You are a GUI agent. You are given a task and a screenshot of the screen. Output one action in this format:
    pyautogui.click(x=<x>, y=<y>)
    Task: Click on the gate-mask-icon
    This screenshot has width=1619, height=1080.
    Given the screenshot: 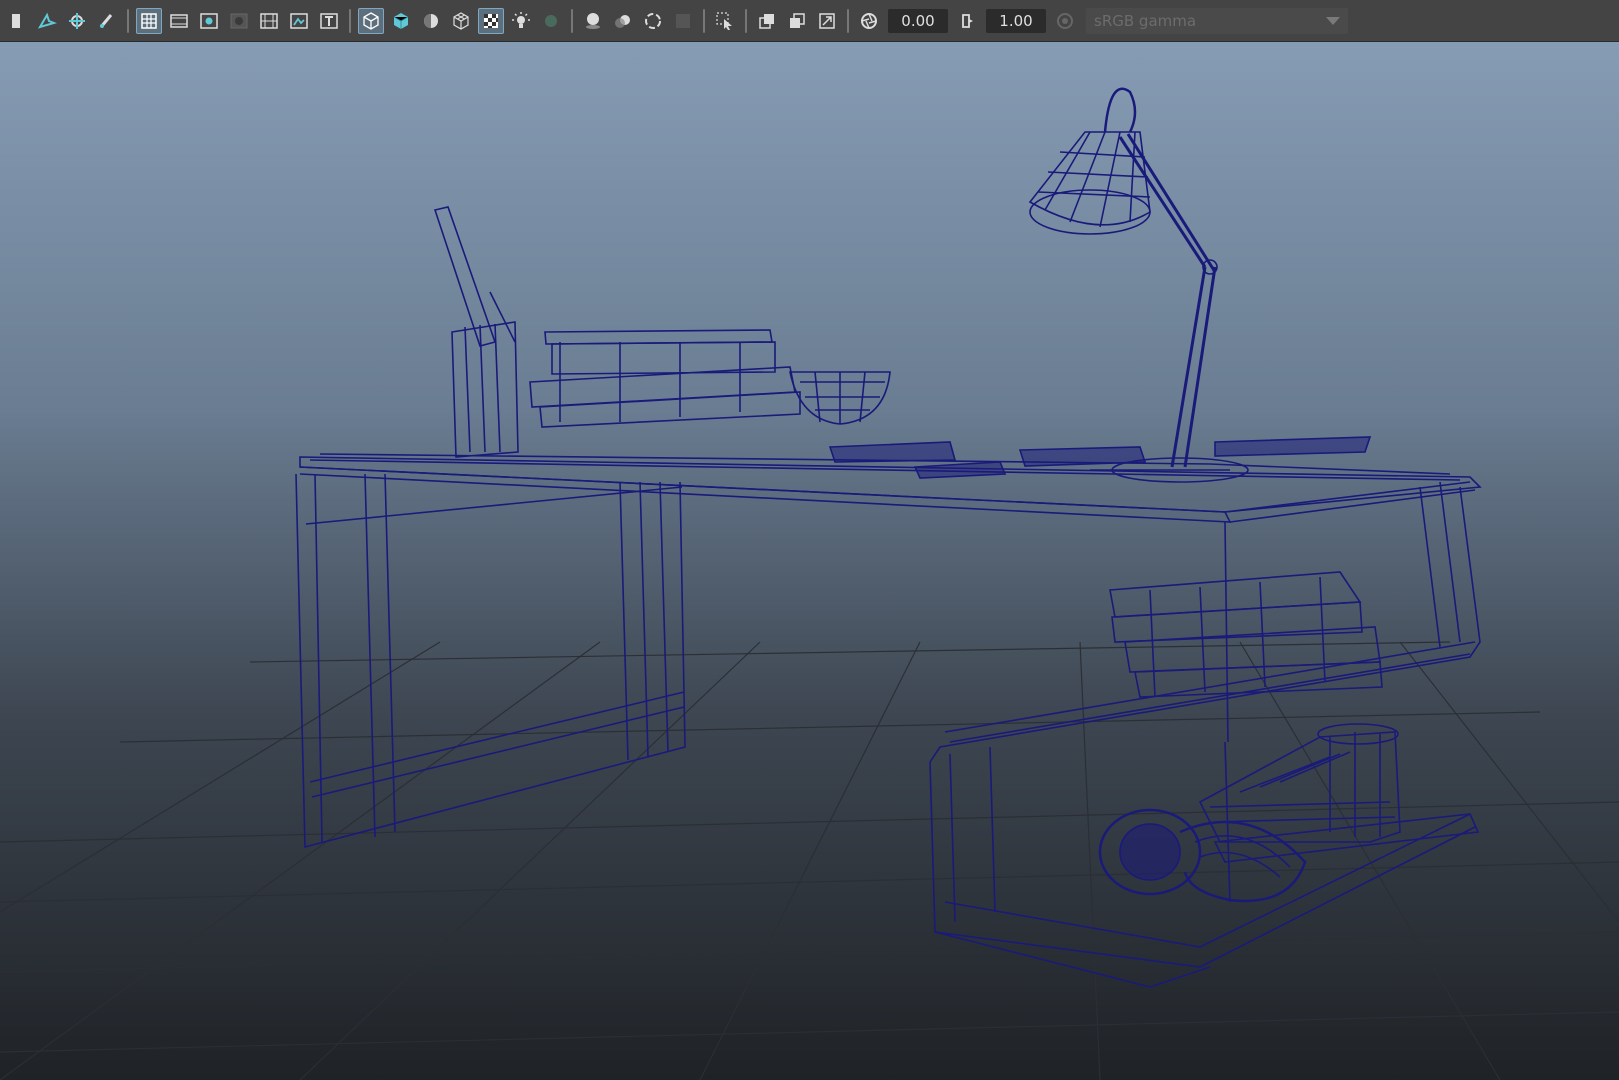 What is the action you would take?
    pyautogui.click(x=239, y=21)
    